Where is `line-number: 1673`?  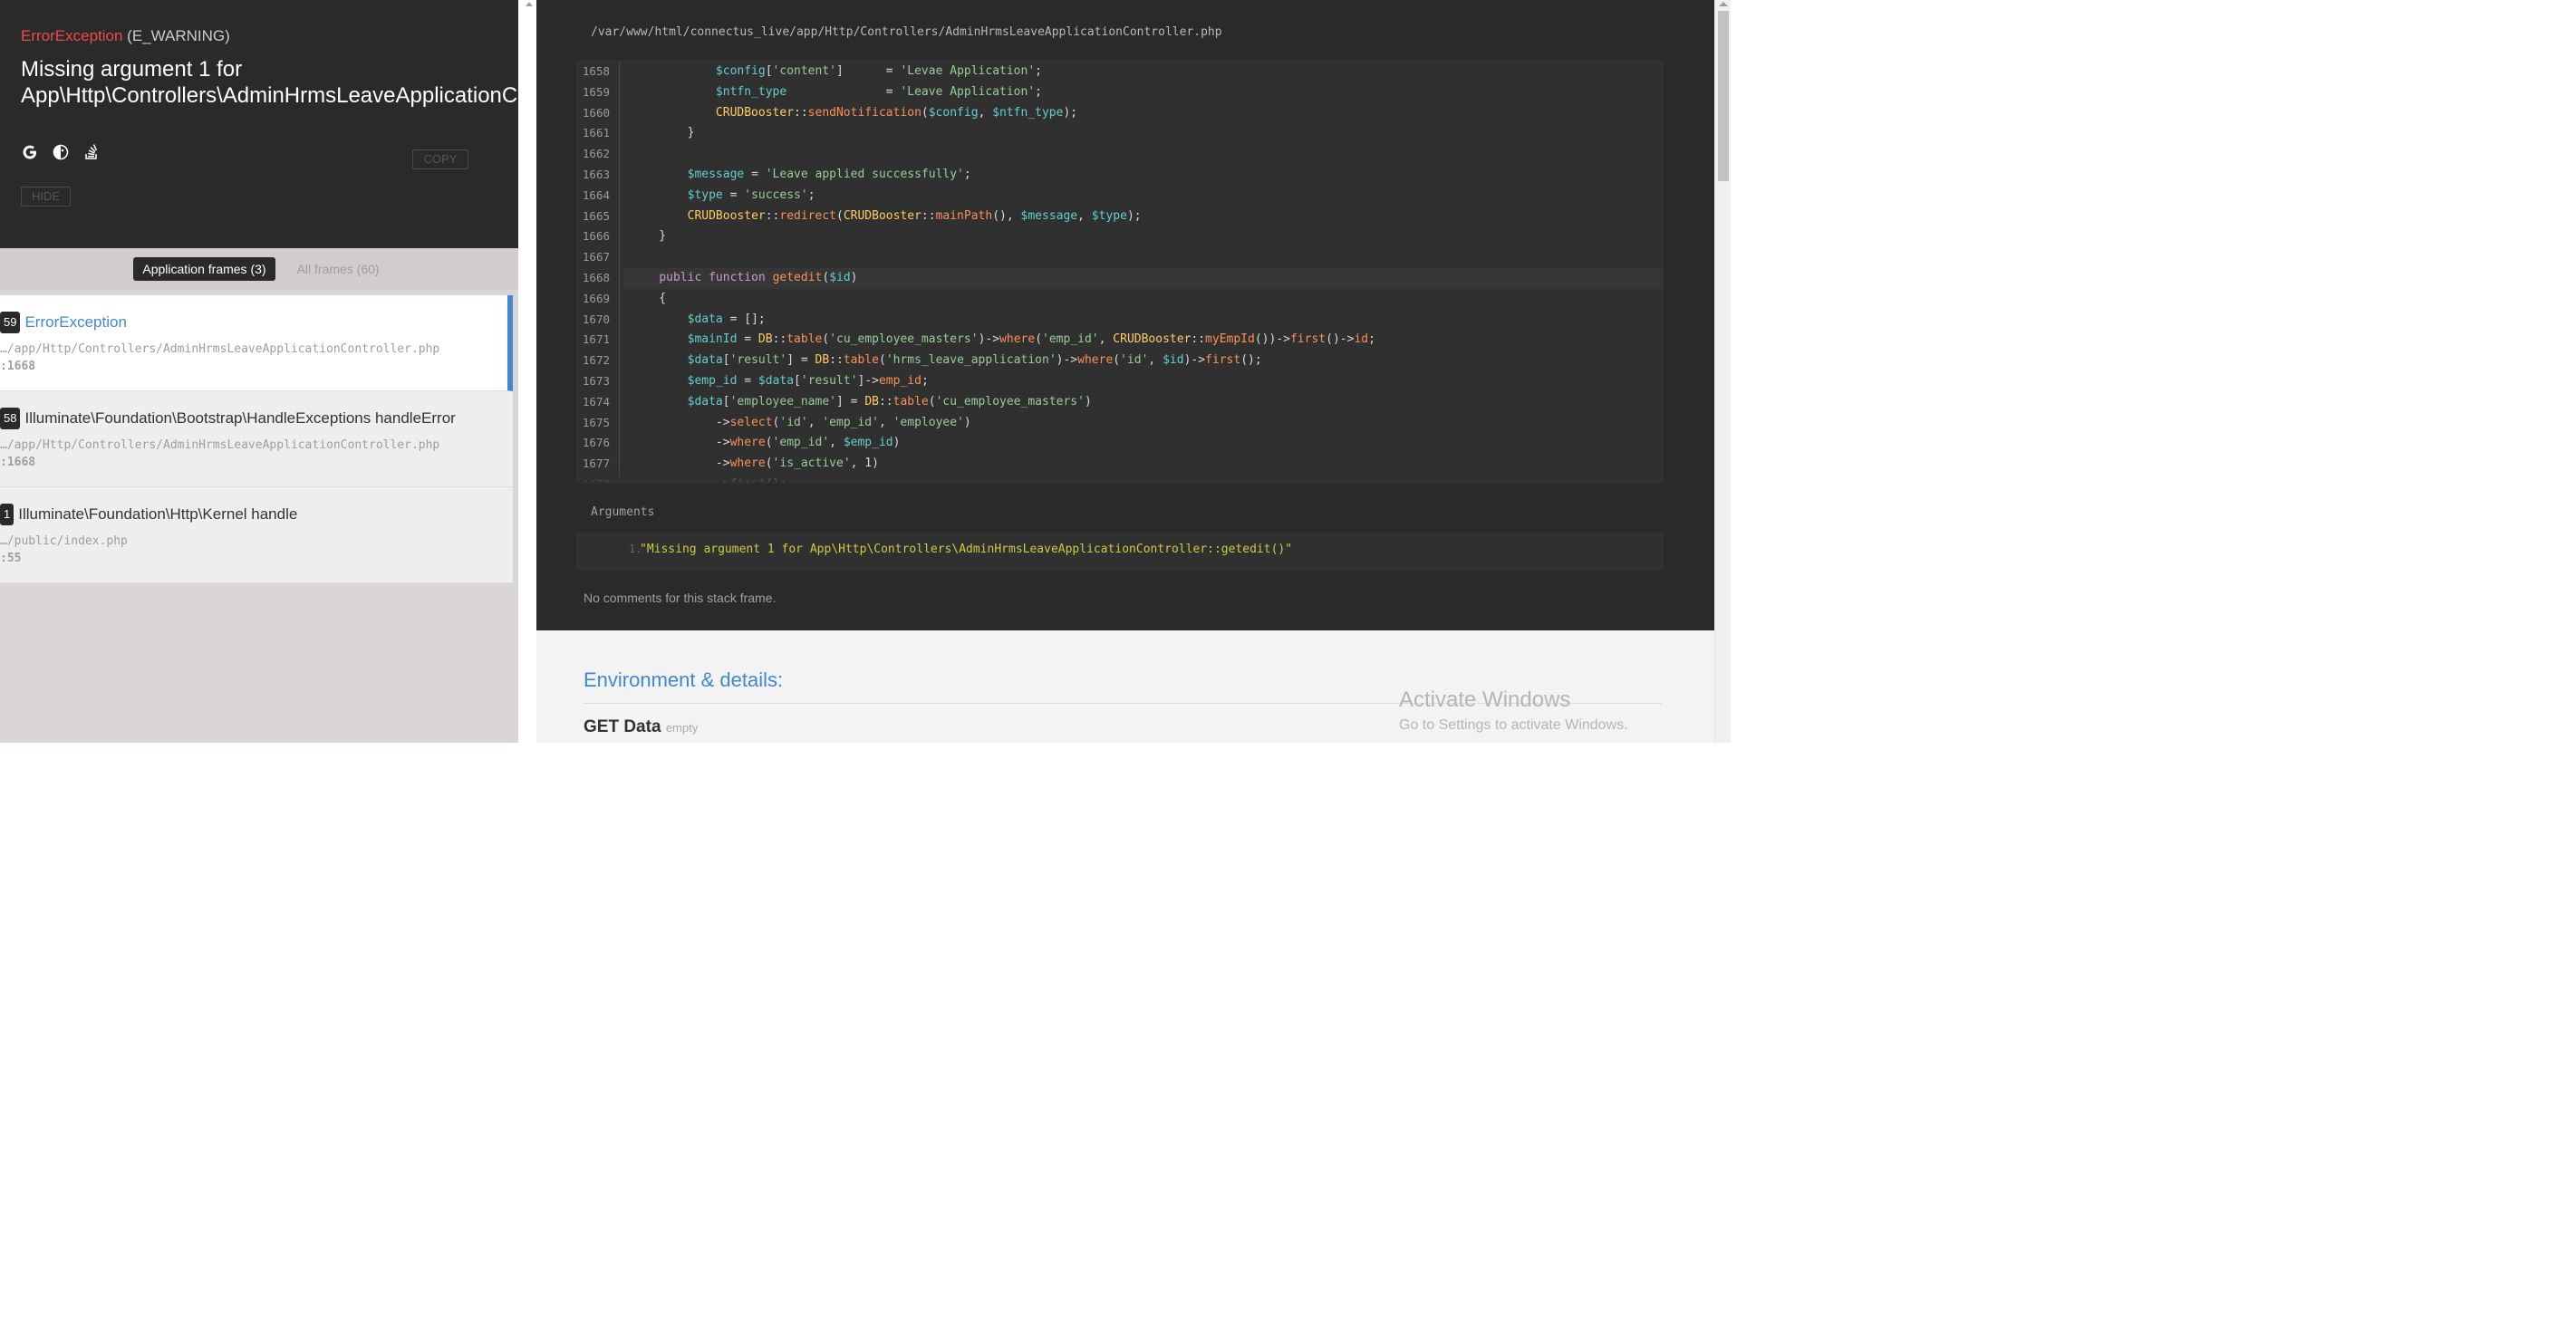 line-number: 1673 is located at coordinates (596, 381).